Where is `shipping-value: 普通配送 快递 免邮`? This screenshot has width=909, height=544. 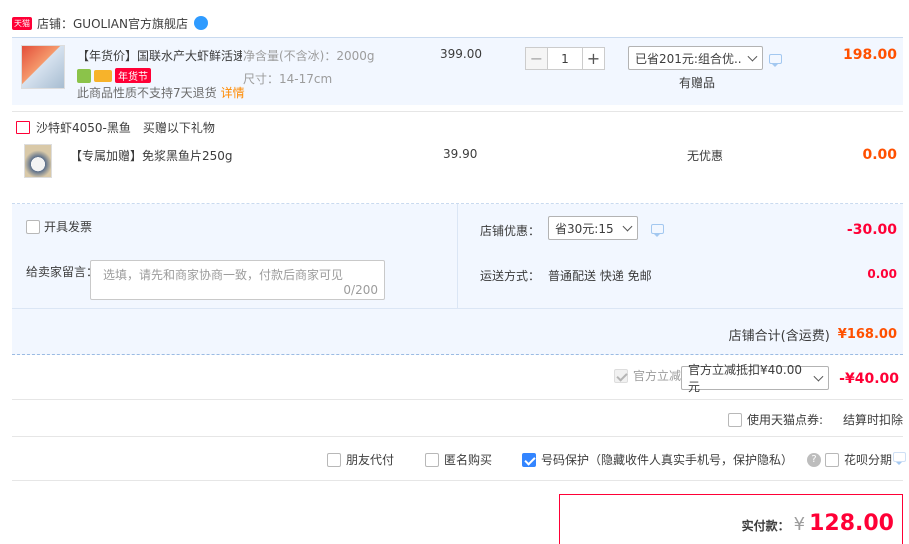
shipping-value: 普通配送 快递 免邮 is located at coordinates (600, 276).